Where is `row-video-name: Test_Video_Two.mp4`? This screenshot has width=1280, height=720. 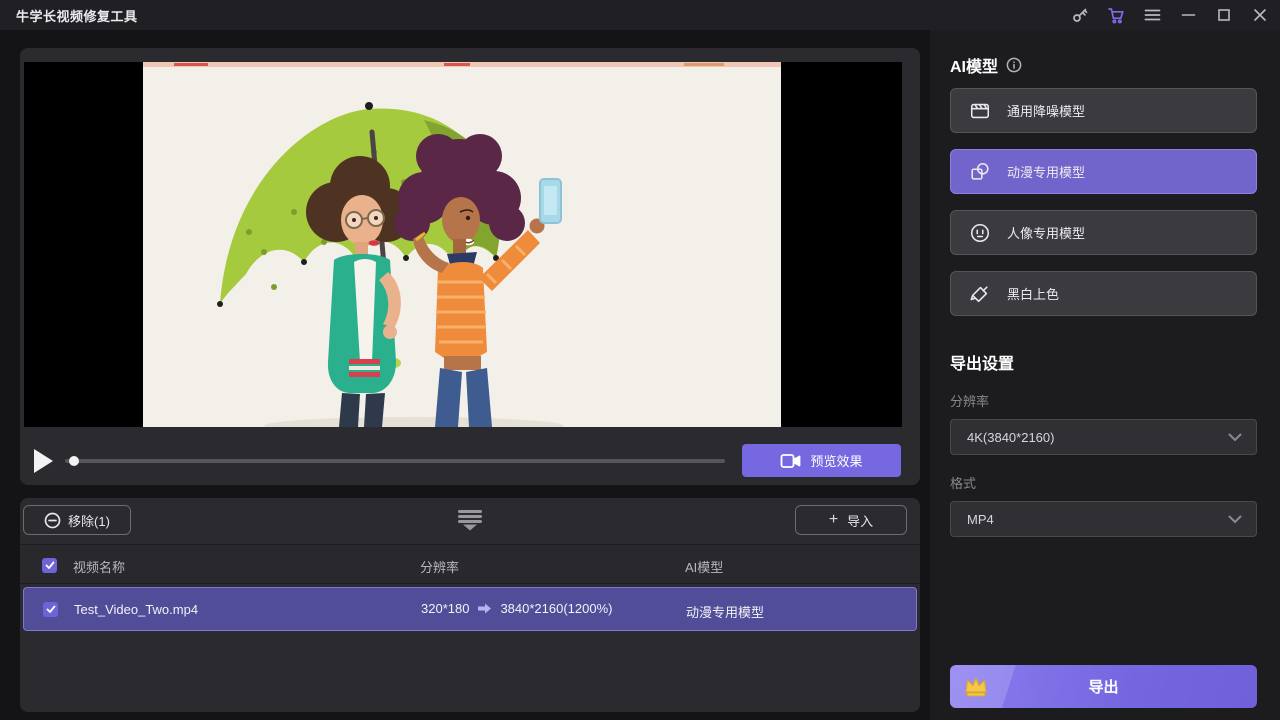
row-video-name: Test_Video_Two.mp4 is located at coordinates (136, 609).